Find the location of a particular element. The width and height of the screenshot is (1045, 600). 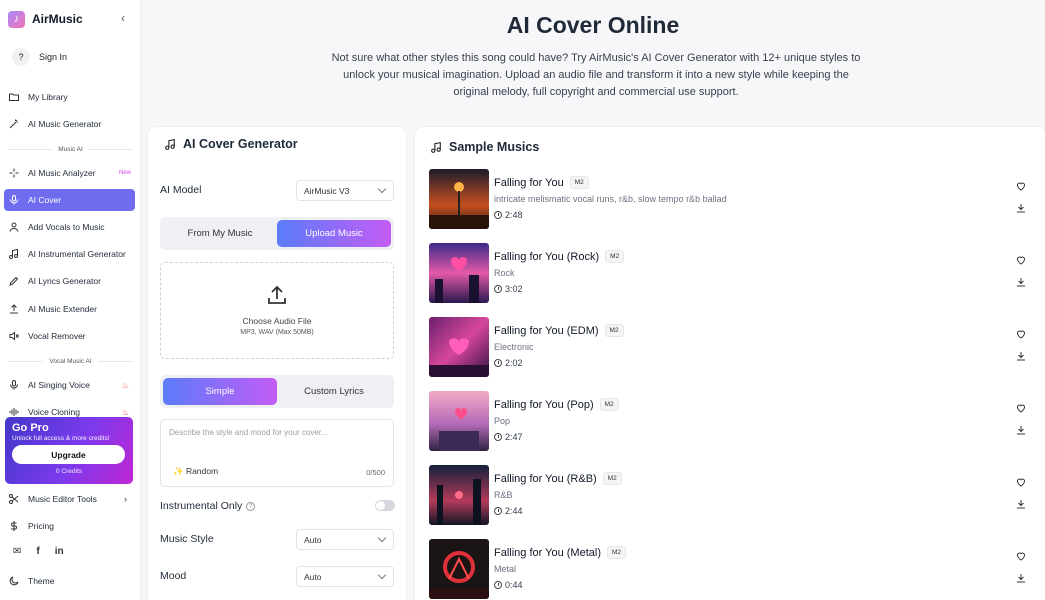

samples-title: Sample Musics is located at coordinates (484, 147).